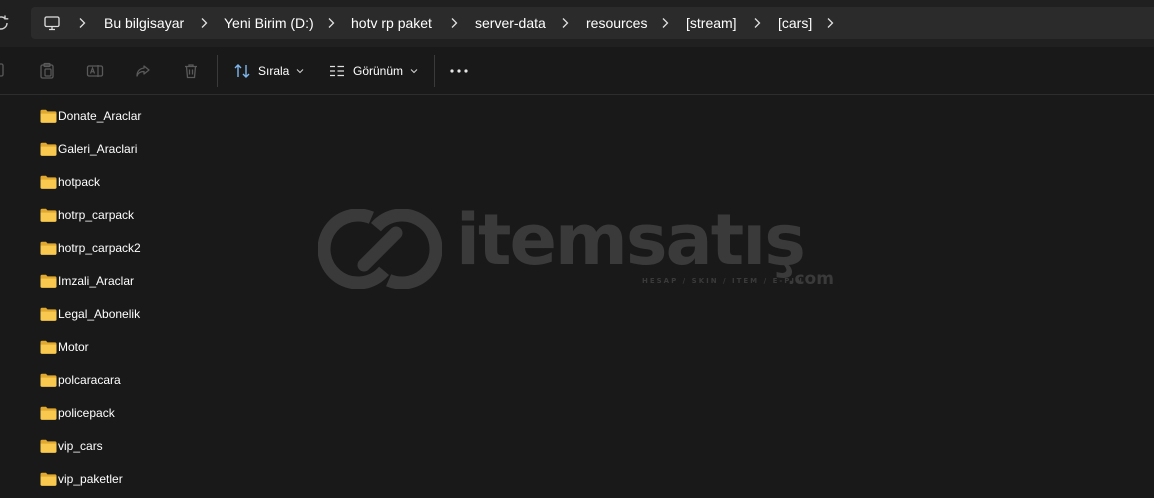 This screenshot has width=1154, height=498. I want to click on folder-name: vip_cars, so click(80, 446).